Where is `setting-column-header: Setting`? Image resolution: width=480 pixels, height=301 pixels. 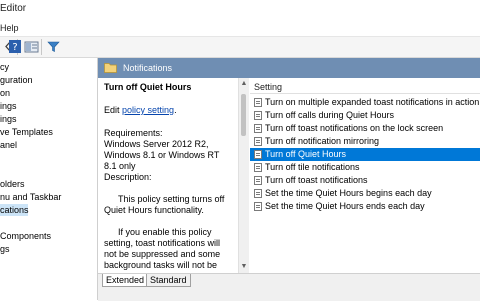 setting-column-header: Setting is located at coordinates (268, 87).